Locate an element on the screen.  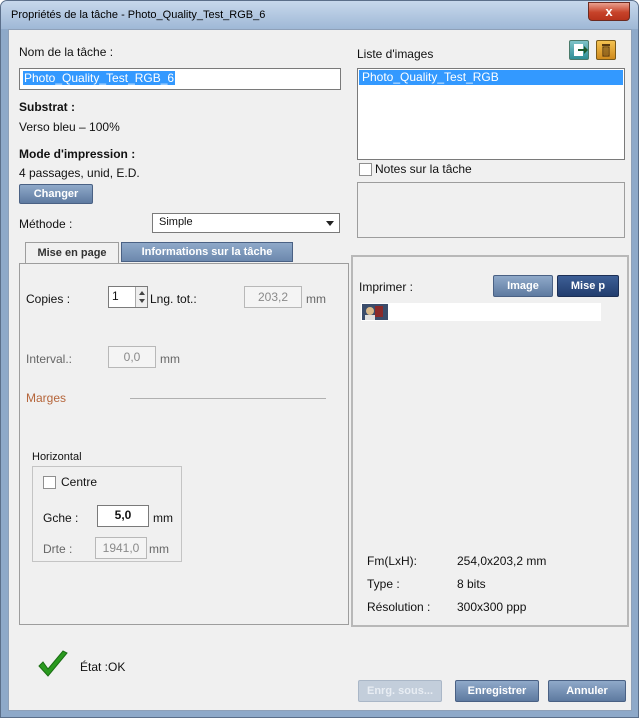
tab-task-info: Informations sur la tâche is located at coordinates (207, 252).